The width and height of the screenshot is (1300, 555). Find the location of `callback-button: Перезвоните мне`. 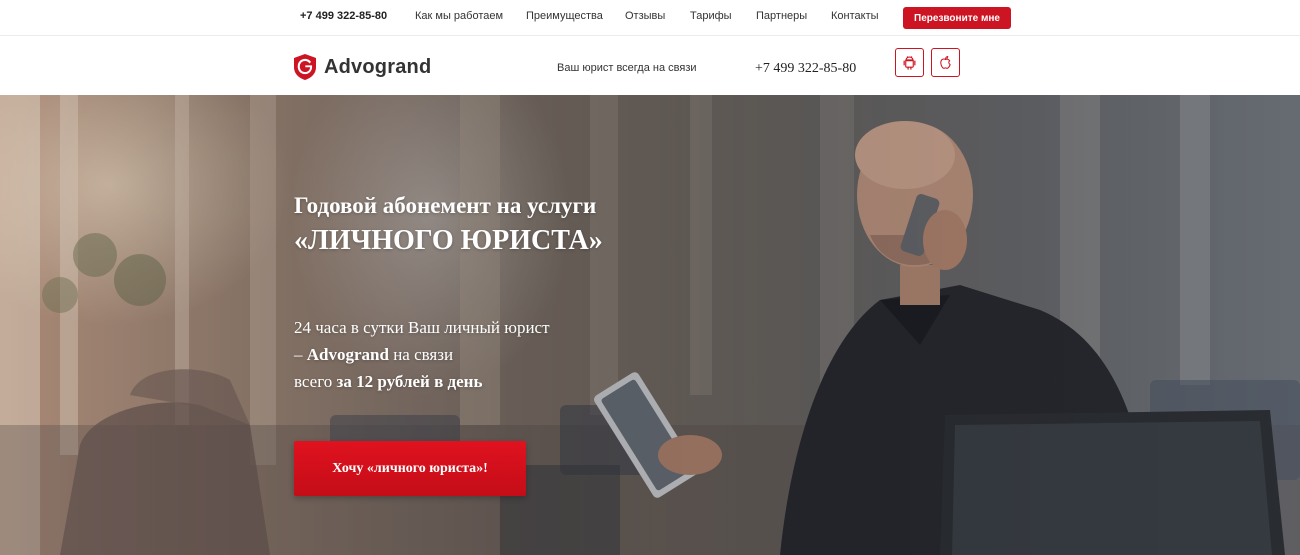

callback-button: Перезвоните мне is located at coordinates (957, 18).